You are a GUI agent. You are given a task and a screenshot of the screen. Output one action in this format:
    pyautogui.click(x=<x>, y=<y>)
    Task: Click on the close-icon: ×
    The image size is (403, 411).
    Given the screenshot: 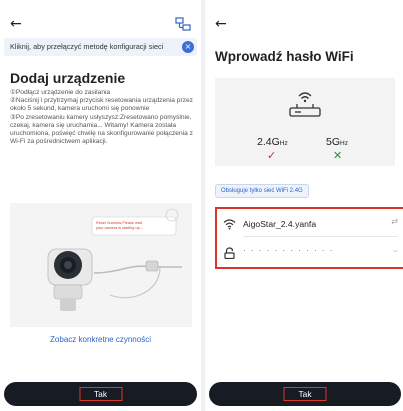 What is the action you would take?
    pyautogui.click(x=188, y=47)
    